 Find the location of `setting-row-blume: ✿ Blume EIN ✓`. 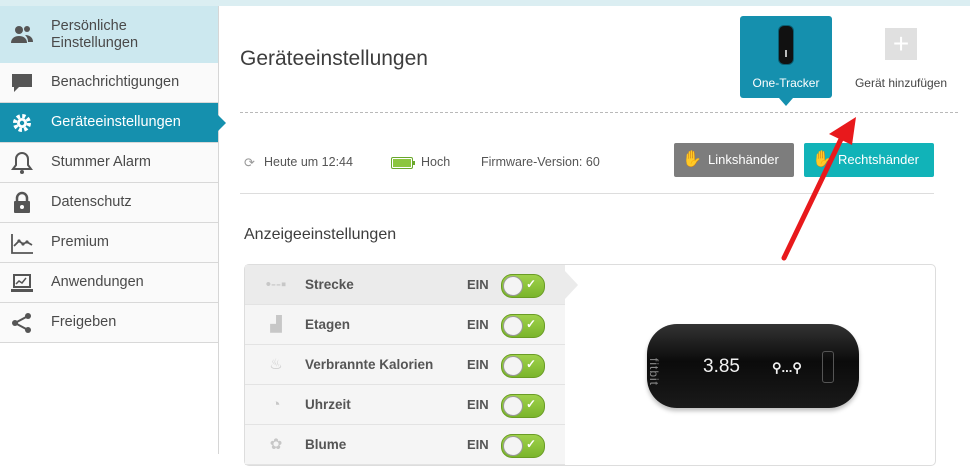

setting-row-blume: ✿ Blume EIN ✓ is located at coordinates (405, 445).